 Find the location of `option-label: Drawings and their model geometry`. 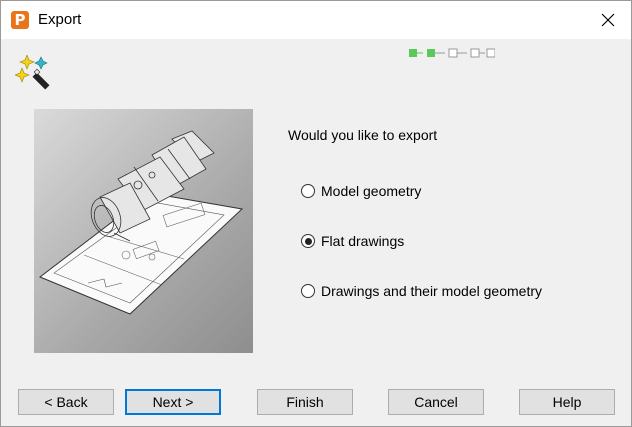

option-label: Drawings and their model geometry is located at coordinates (431, 290).